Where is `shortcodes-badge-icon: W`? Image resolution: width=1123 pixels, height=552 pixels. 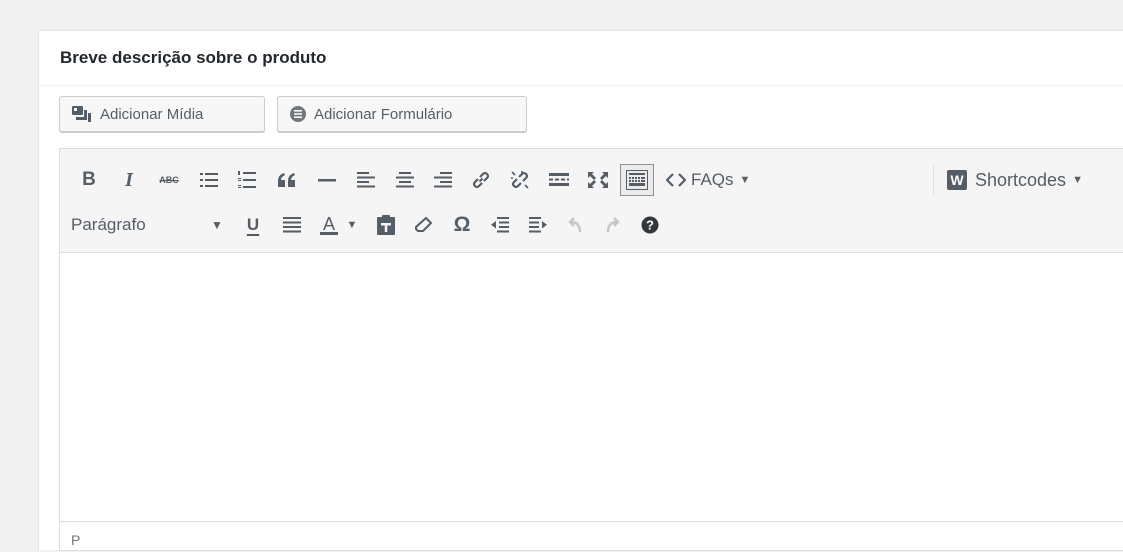 shortcodes-badge-icon: W is located at coordinates (957, 180).